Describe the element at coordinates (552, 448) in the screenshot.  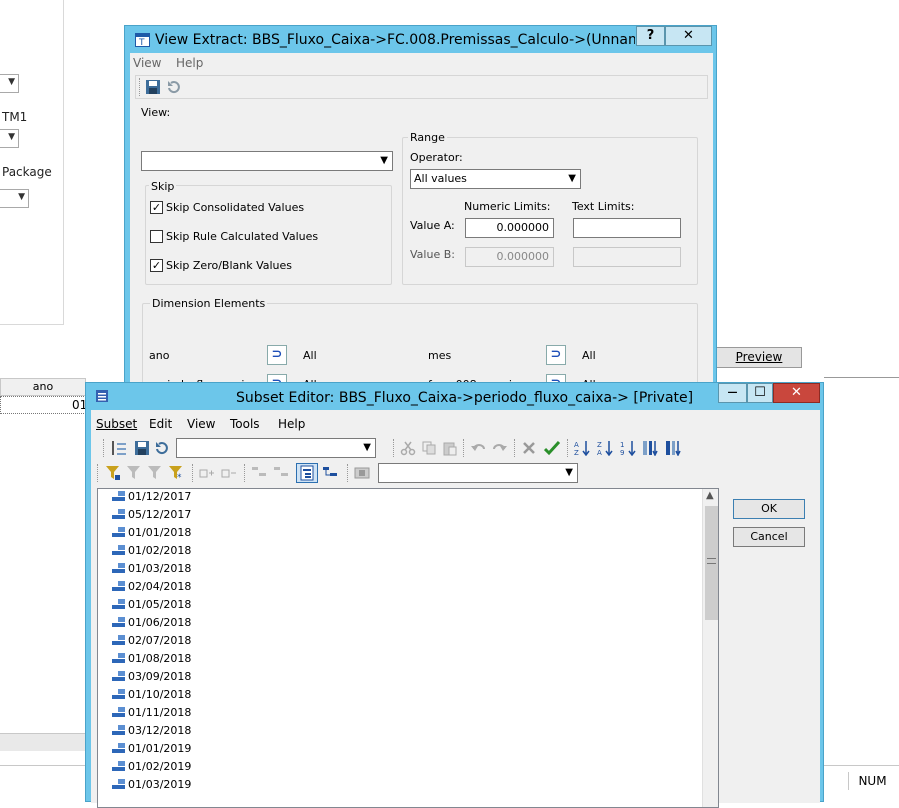
I see `check-icon` at that location.